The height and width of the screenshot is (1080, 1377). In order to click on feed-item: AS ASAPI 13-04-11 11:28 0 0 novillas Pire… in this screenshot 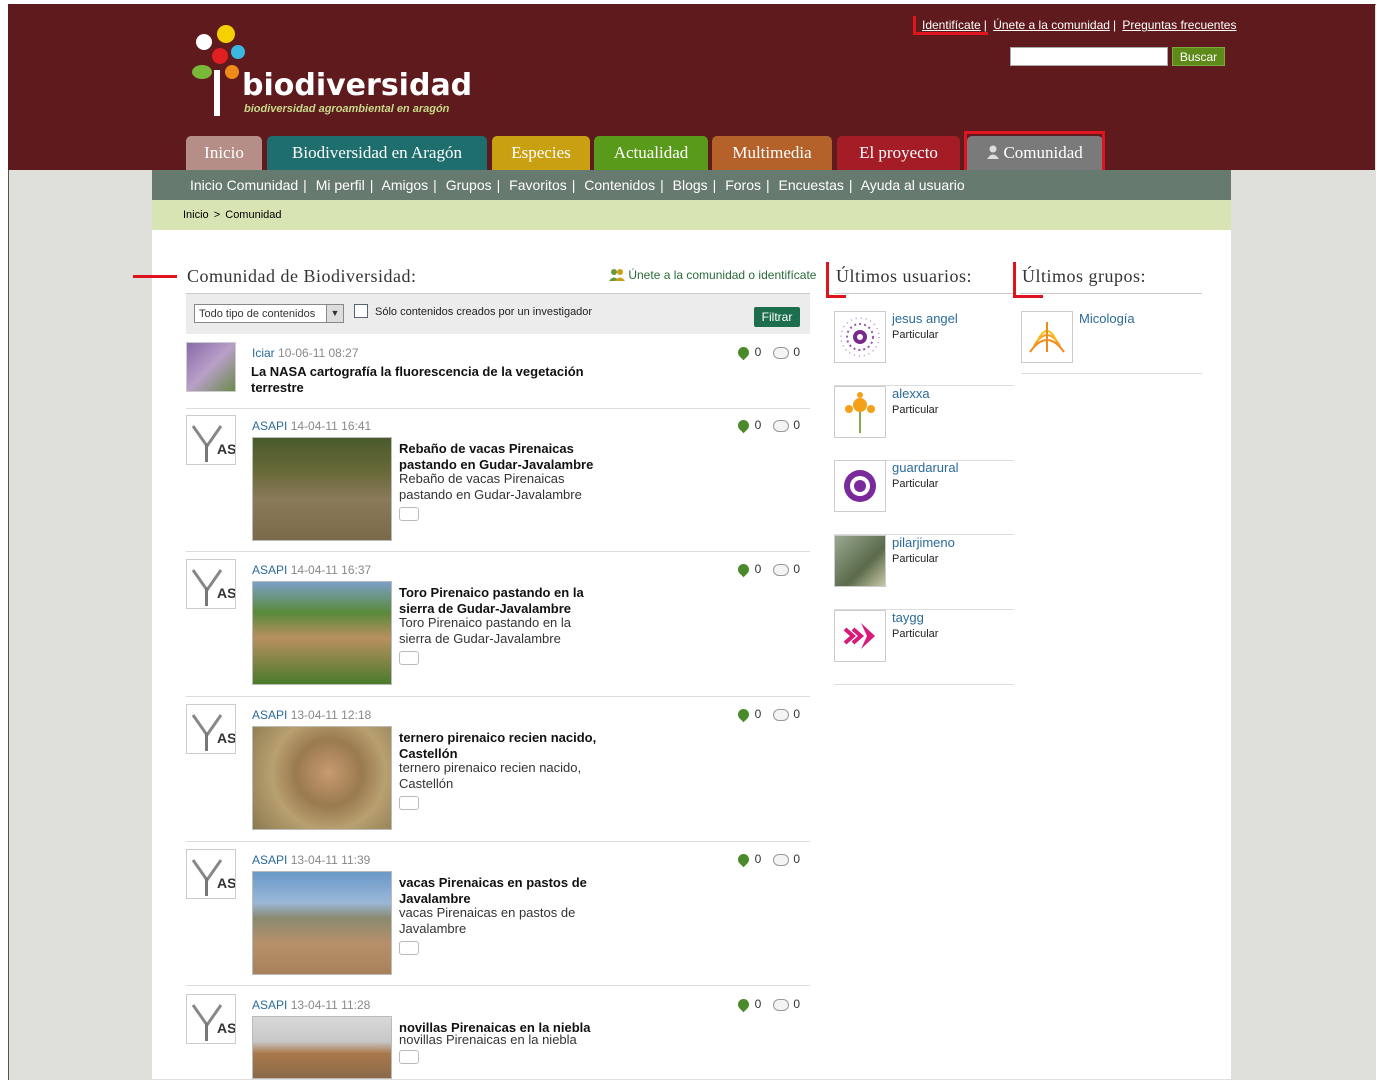, I will do `click(498, 1036)`.